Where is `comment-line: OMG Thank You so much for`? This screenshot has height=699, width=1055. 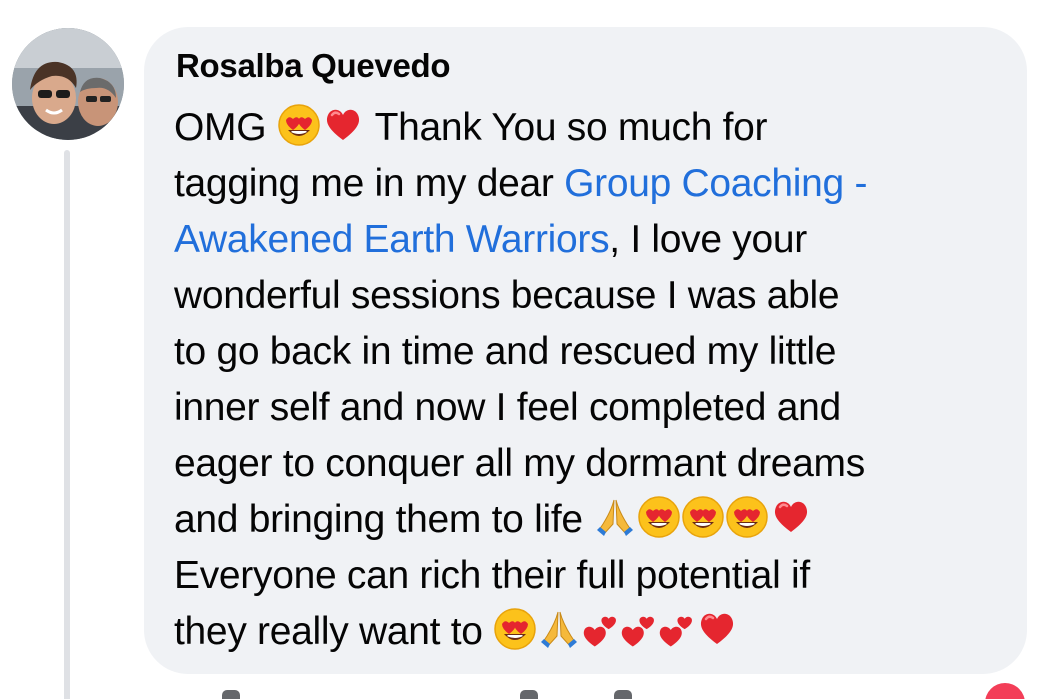
comment-line: OMG Thank You so much for is located at coordinates (594, 128).